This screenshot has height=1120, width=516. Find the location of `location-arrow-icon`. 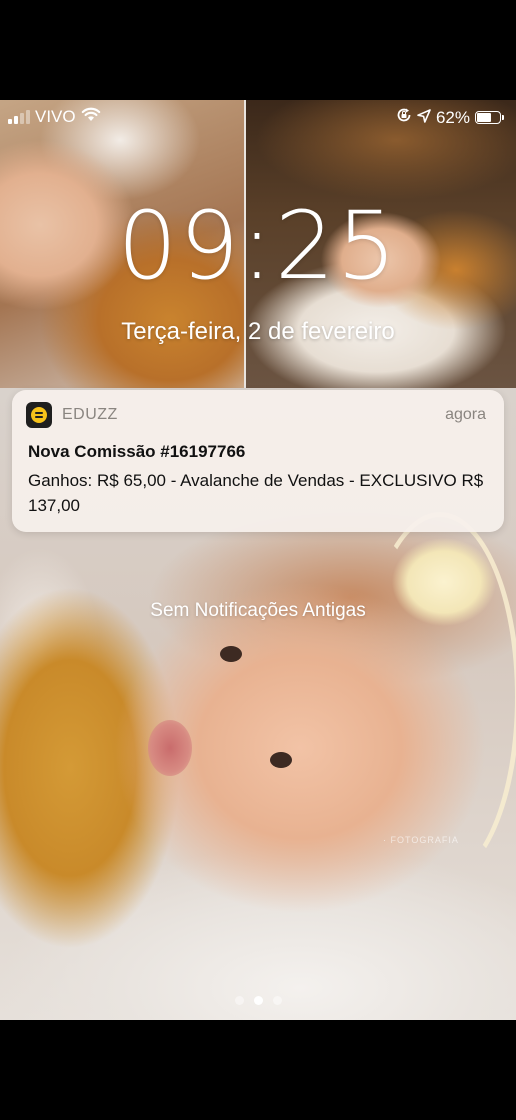

location-arrow-icon is located at coordinates (424, 118).